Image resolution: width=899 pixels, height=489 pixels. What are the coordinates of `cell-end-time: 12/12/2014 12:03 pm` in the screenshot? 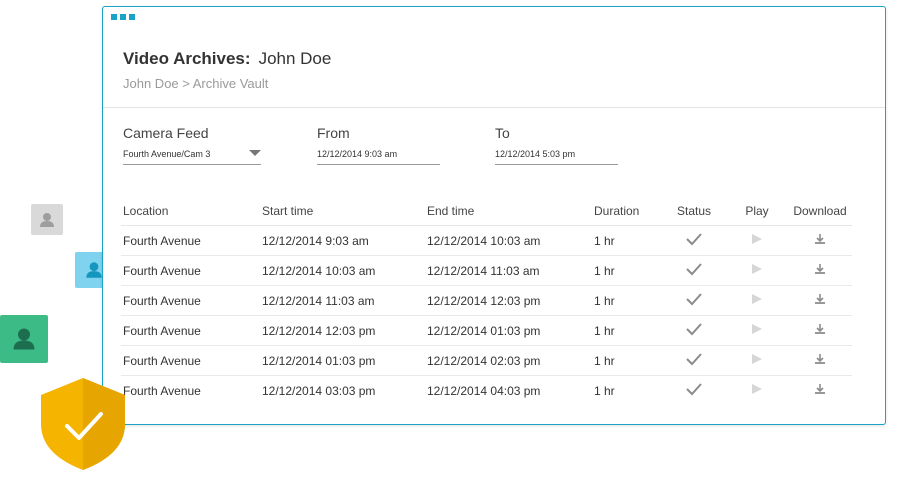 It's located at (508, 300).